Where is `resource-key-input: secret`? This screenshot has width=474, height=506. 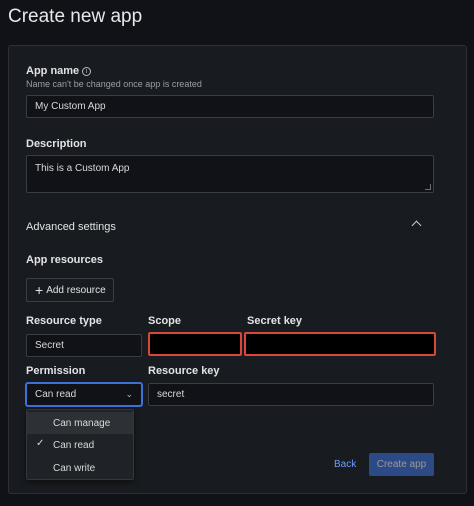
resource-key-input: secret is located at coordinates (291, 394).